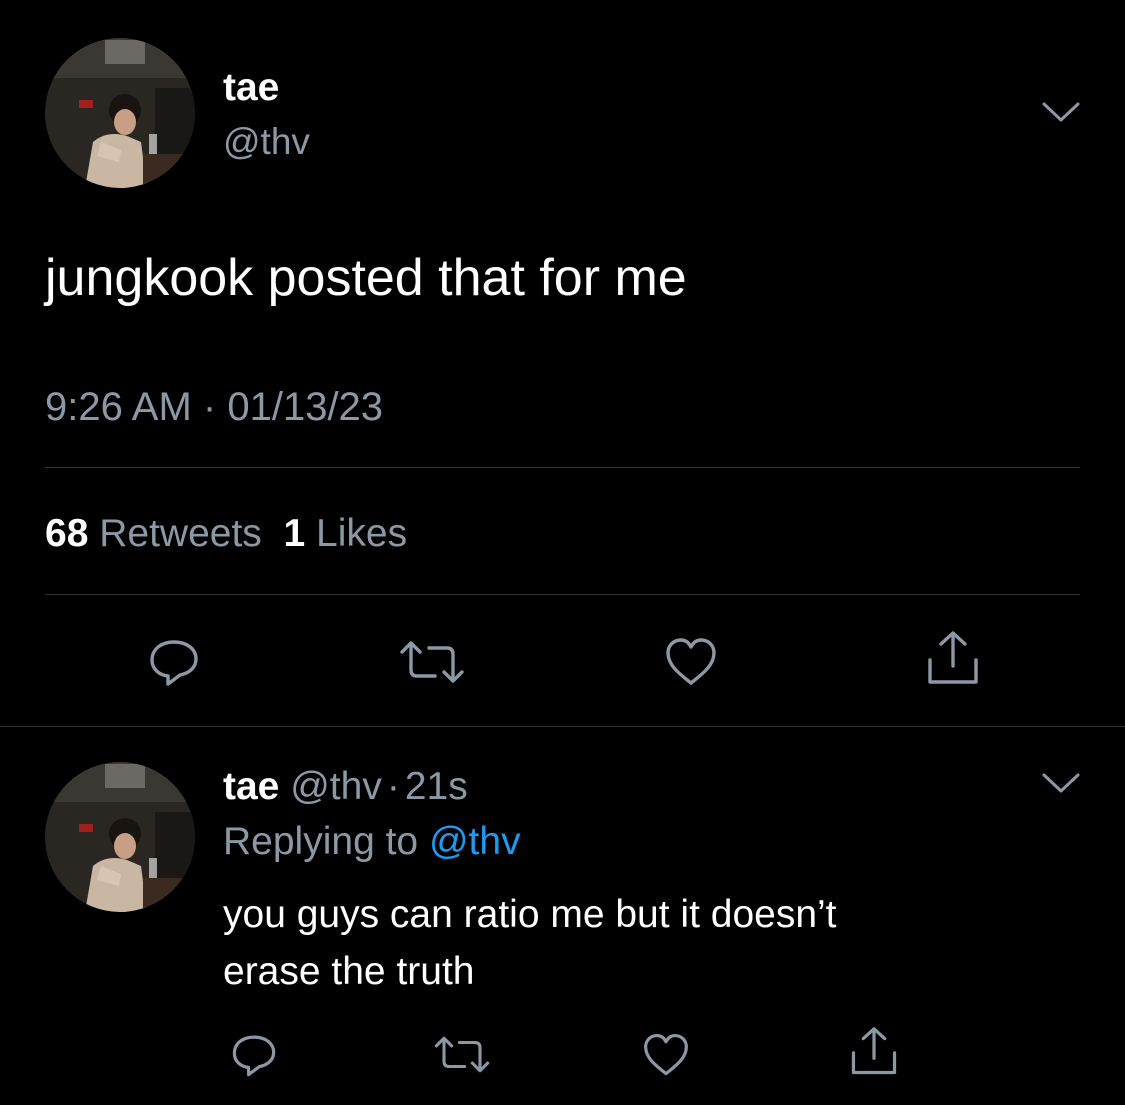 This screenshot has height=1105, width=1125. Describe the element at coordinates (321, 841) in the screenshot. I see `replying-to-label: Replying to` at that location.